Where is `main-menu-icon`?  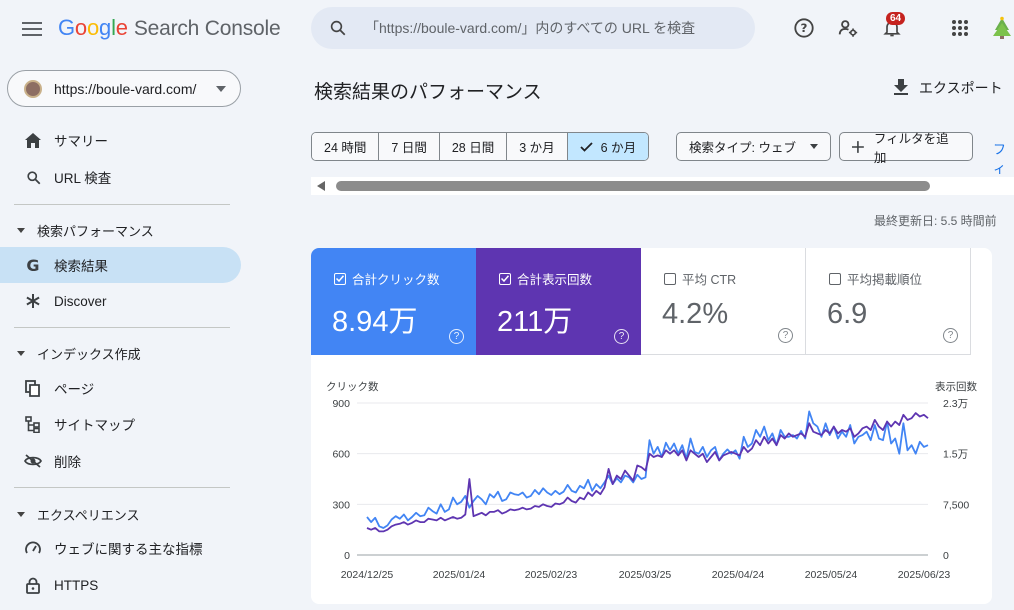 main-menu-icon is located at coordinates (32, 29).